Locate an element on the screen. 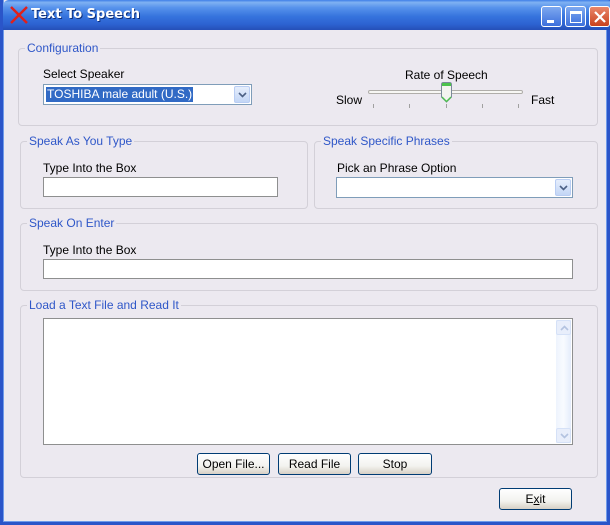 Image resolution: width=610 pixels, height=525 pixels. exit-button-label: Exit is located at coordinates (535, 499).